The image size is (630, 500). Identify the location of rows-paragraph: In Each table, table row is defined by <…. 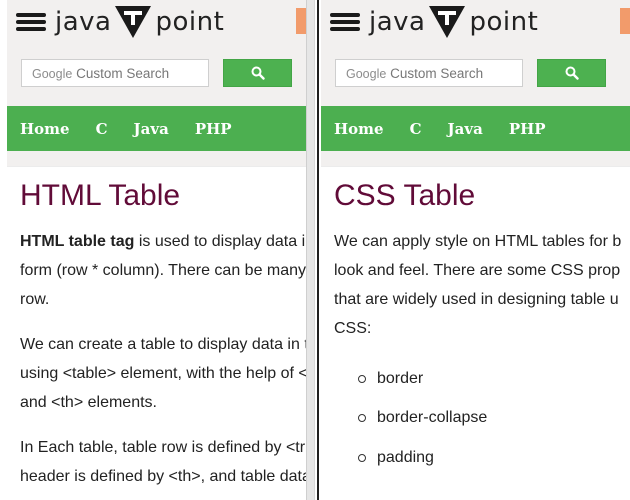
(163, 462).